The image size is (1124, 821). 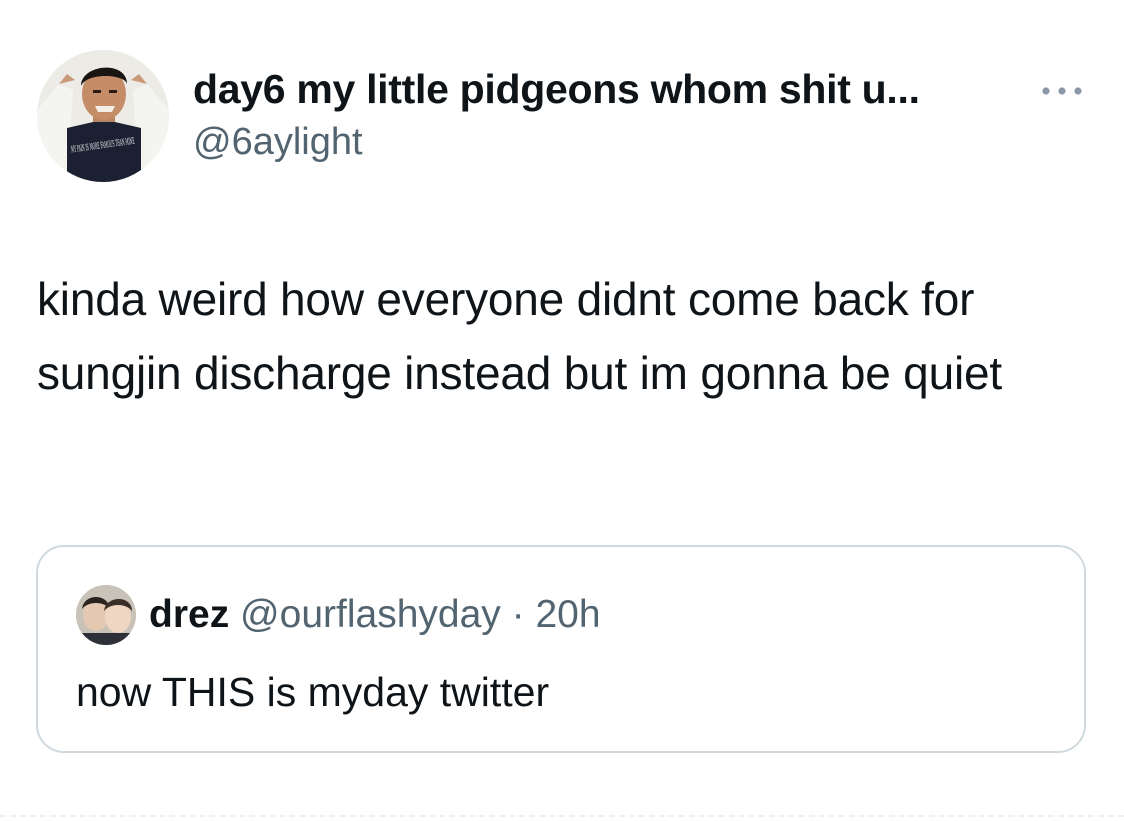 I want to click on quoted-timestamp: 20h, so click(x=567, y=614).